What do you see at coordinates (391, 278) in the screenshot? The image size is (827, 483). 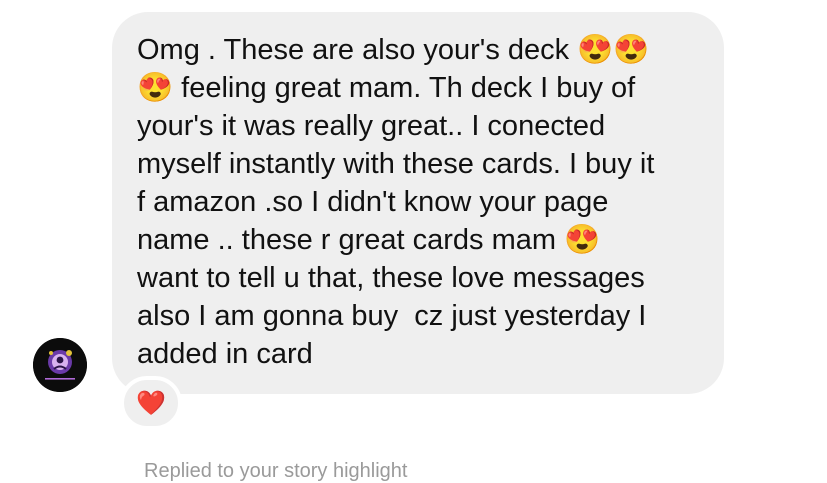 I see `message-line: want to tell u that, these love messages` at bounding box center [391, 278].